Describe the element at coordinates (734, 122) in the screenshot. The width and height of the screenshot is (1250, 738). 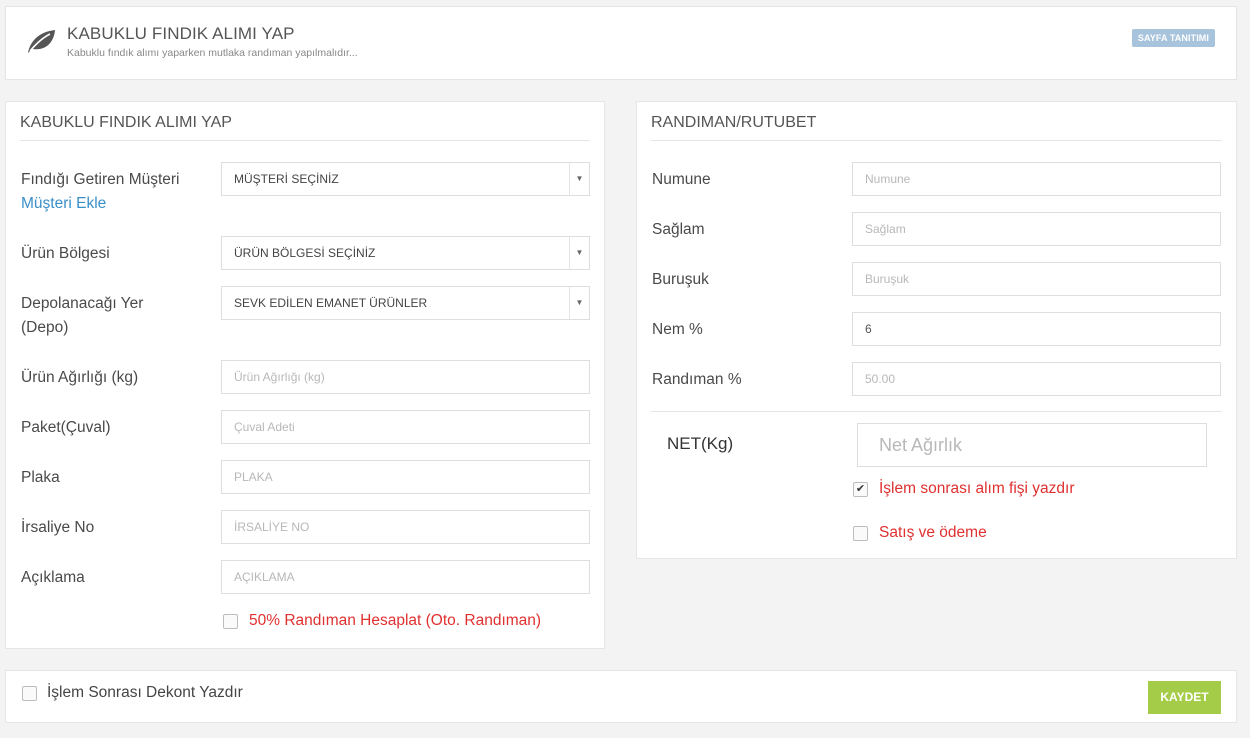
I see `panel-title: RANDIMAN/RUTUBET` at that location.